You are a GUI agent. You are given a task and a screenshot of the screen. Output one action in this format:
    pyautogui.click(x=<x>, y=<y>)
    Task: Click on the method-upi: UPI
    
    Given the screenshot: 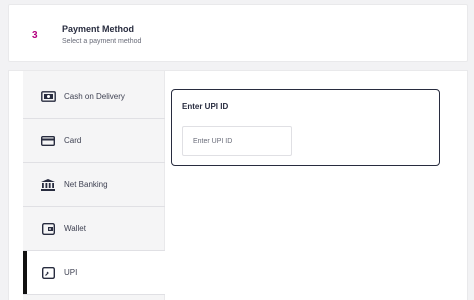 What is the action you would take?
    pyautogui.click(x=94, y=273)
    